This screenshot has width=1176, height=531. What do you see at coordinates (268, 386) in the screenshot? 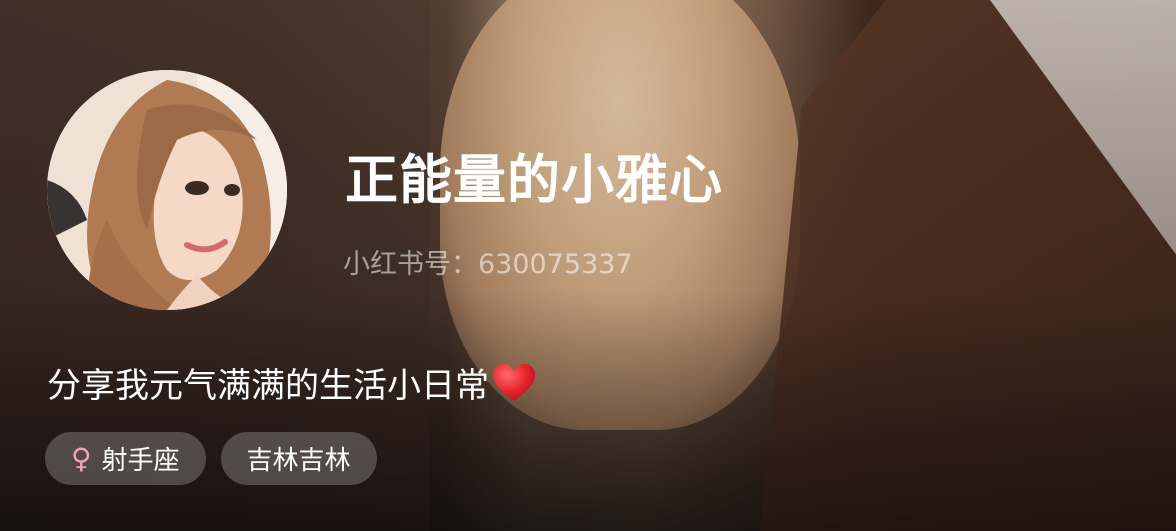
I see `bio-text: 分享我元气满满的生活小日常` at bounding box center [268, 386].